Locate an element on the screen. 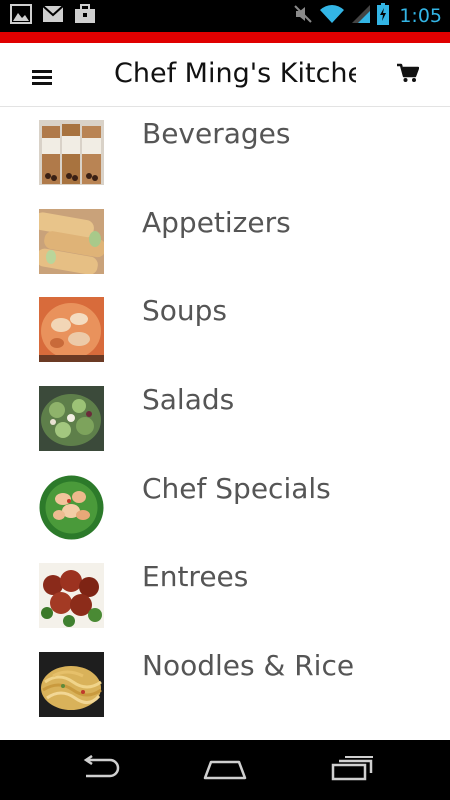  status-bar: 1:05 is located at coordinates (225, 16).